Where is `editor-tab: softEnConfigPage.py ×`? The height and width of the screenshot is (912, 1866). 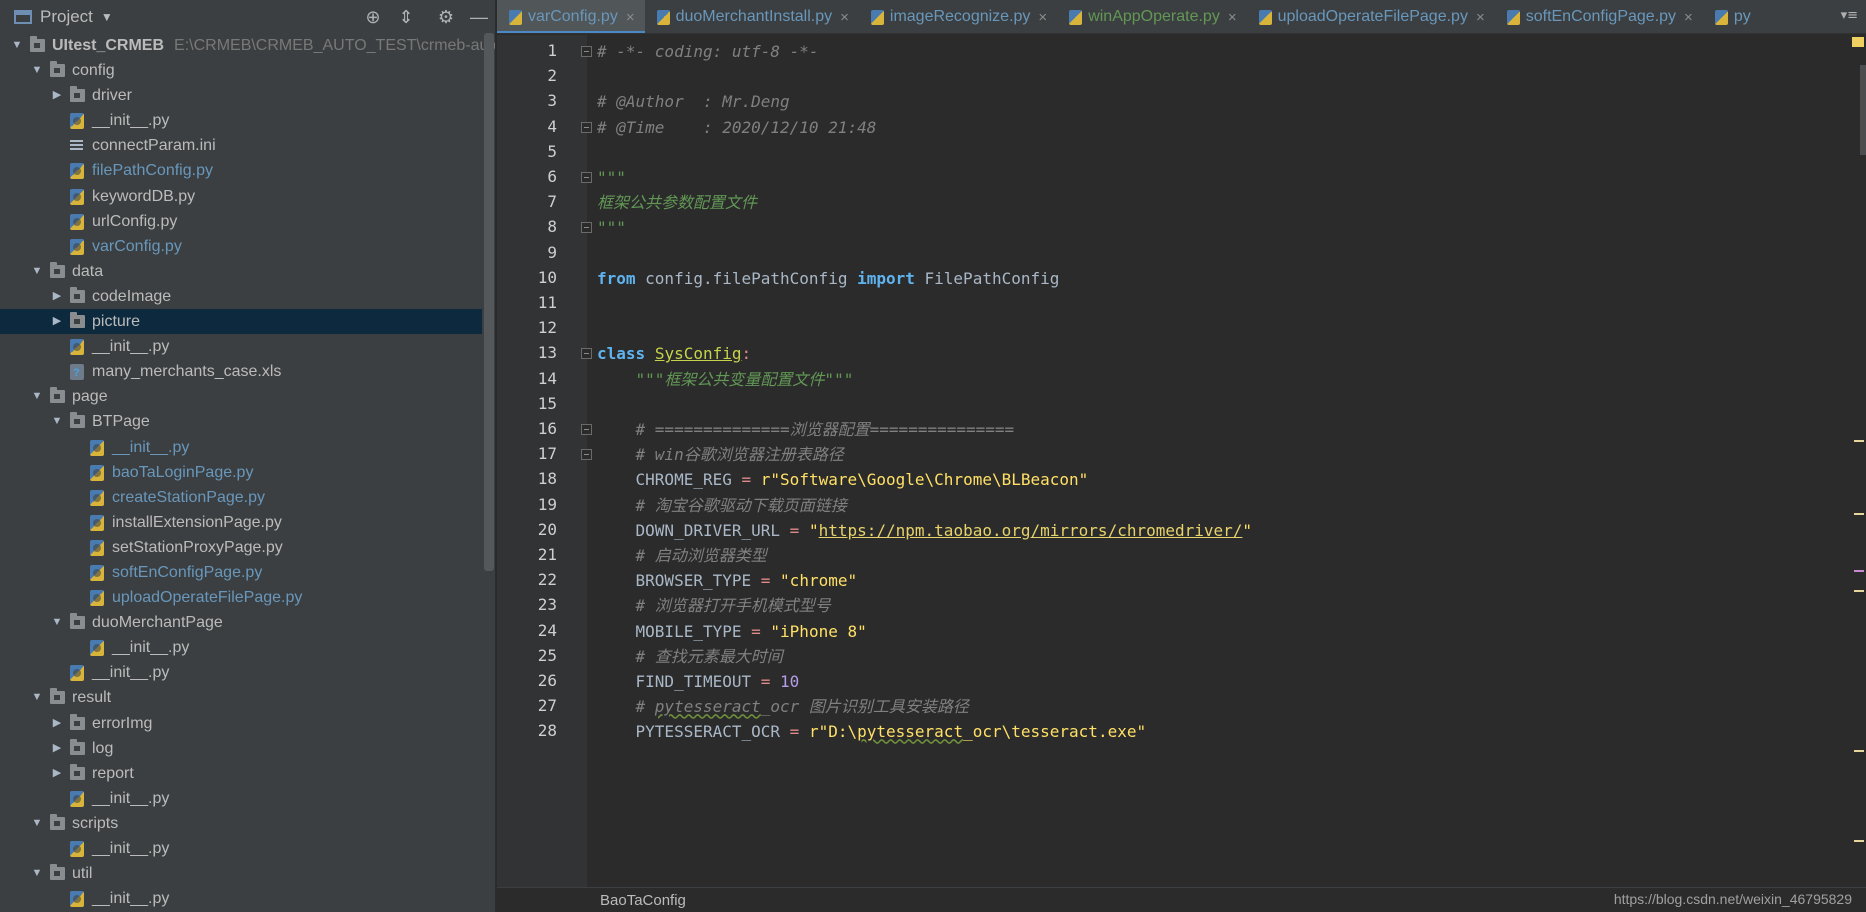 editor-tab: softEnConfigPage.py × is located at coordinates (1599, 16).